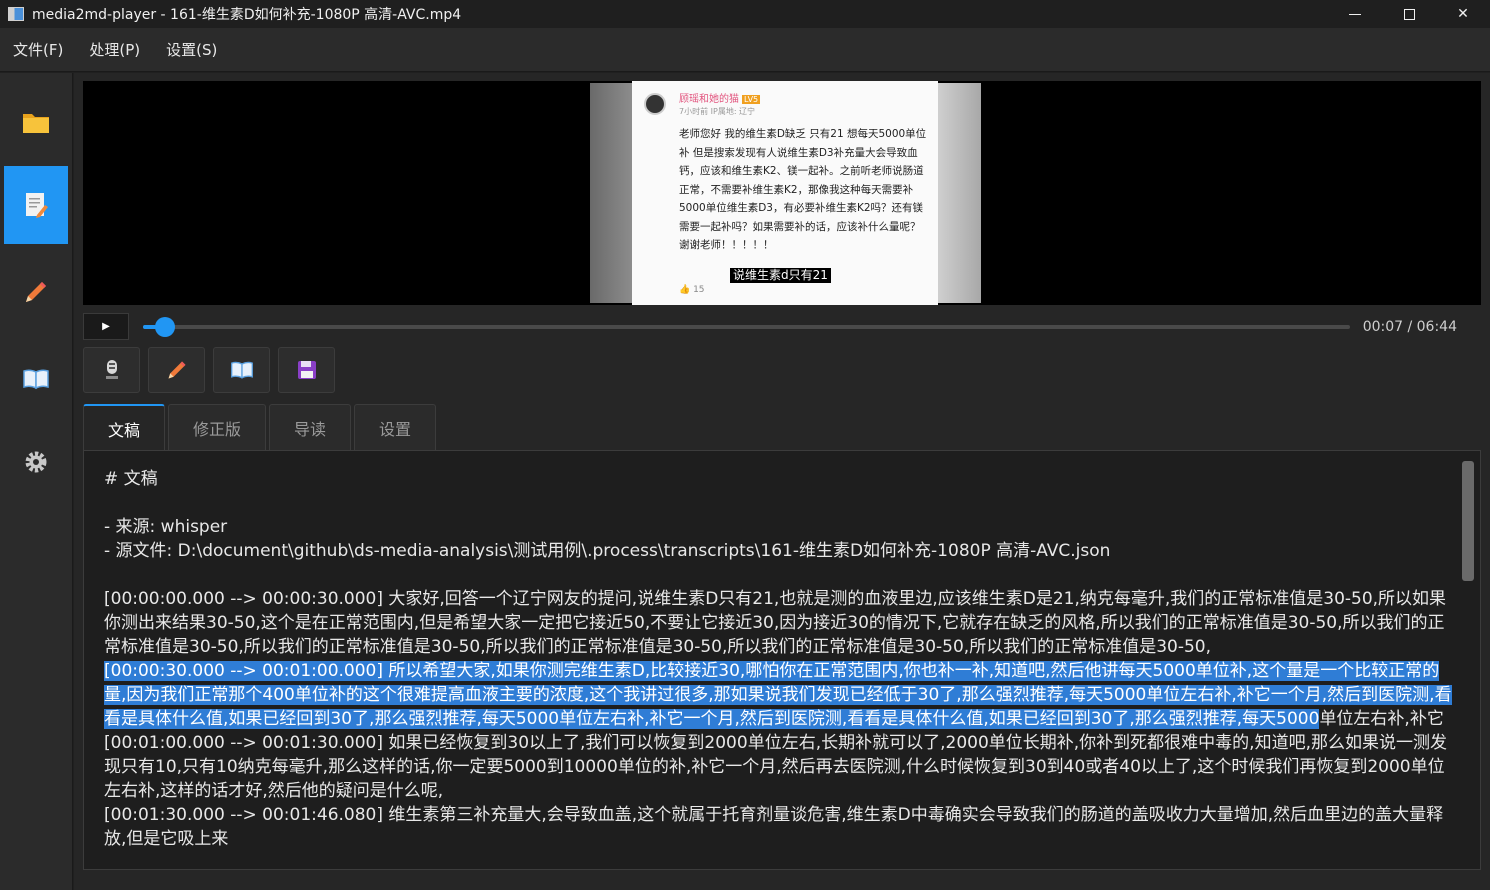  Describe the element at coordinates (106, 326) in the screenshot. I see `play-button: ▶` at that location.